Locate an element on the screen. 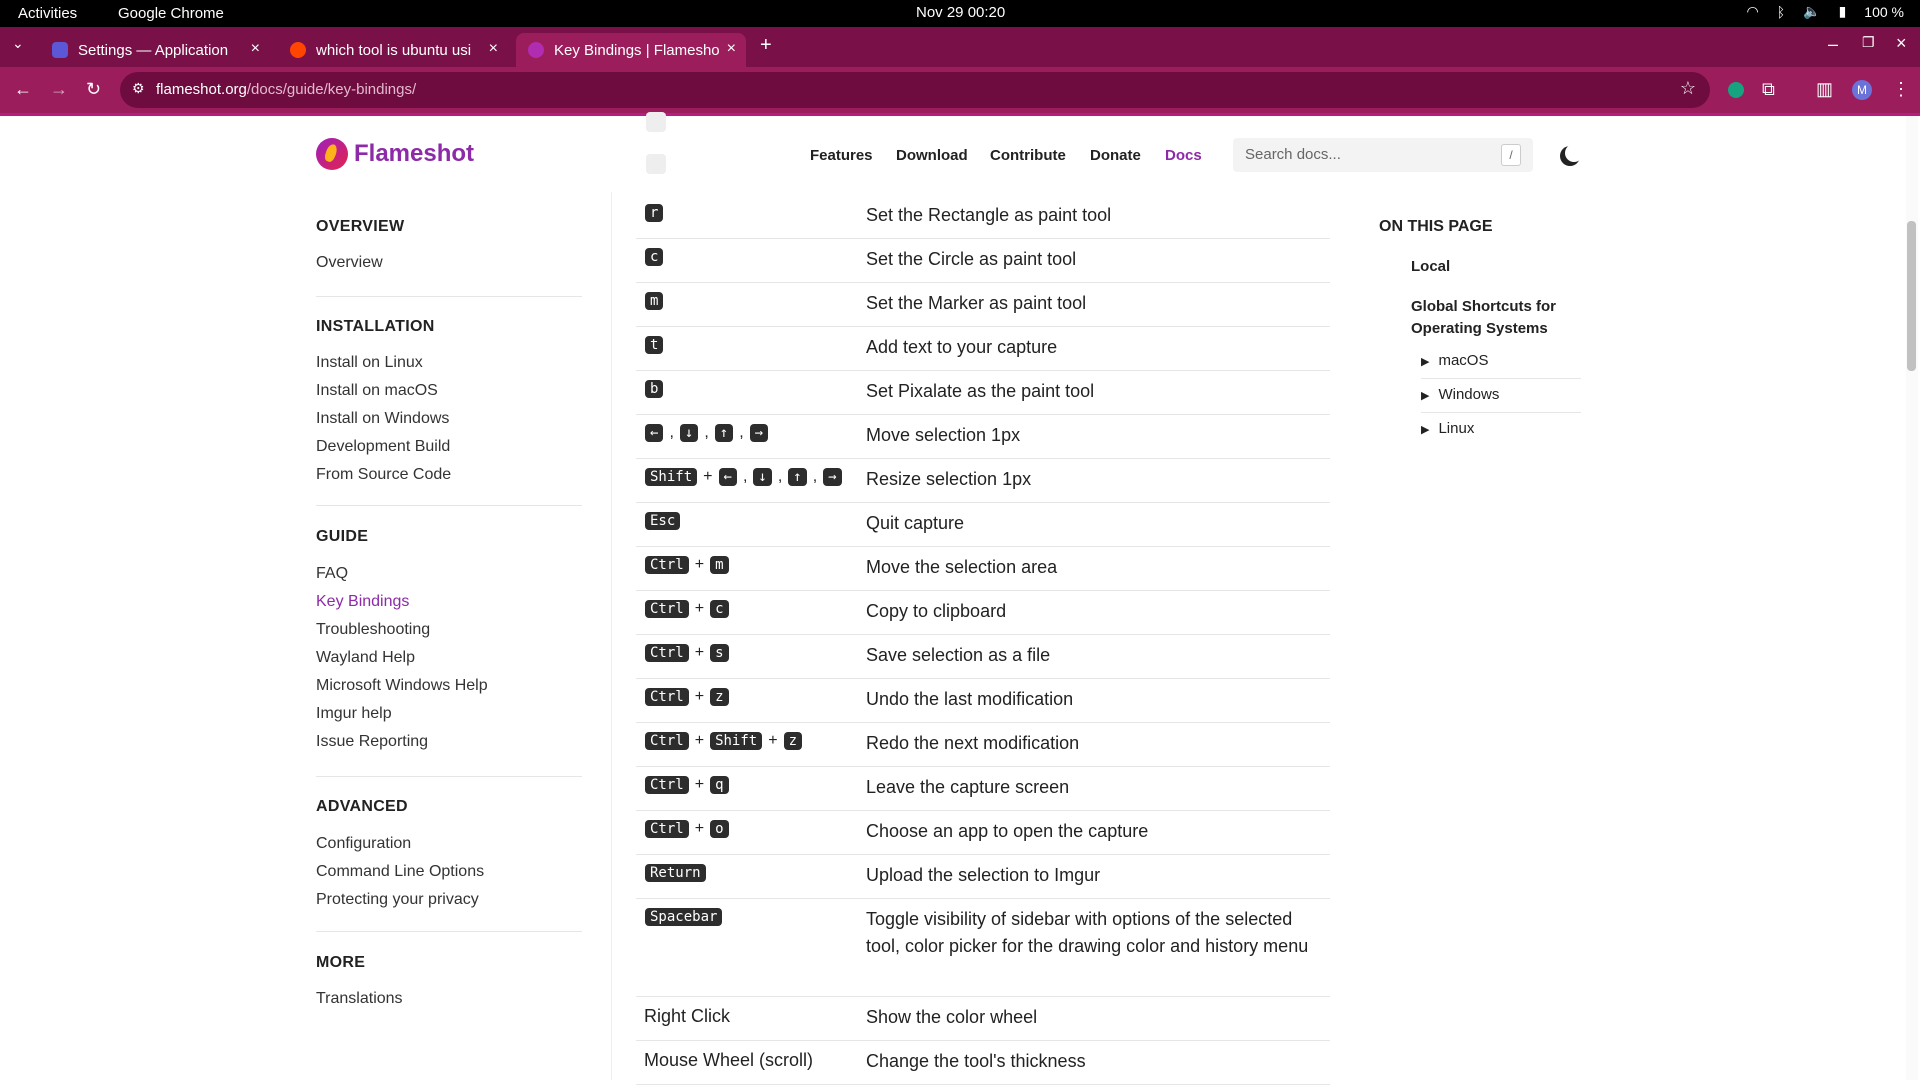  table-row: c Set the Circle as paint tool is located at coordinates (983, 260).